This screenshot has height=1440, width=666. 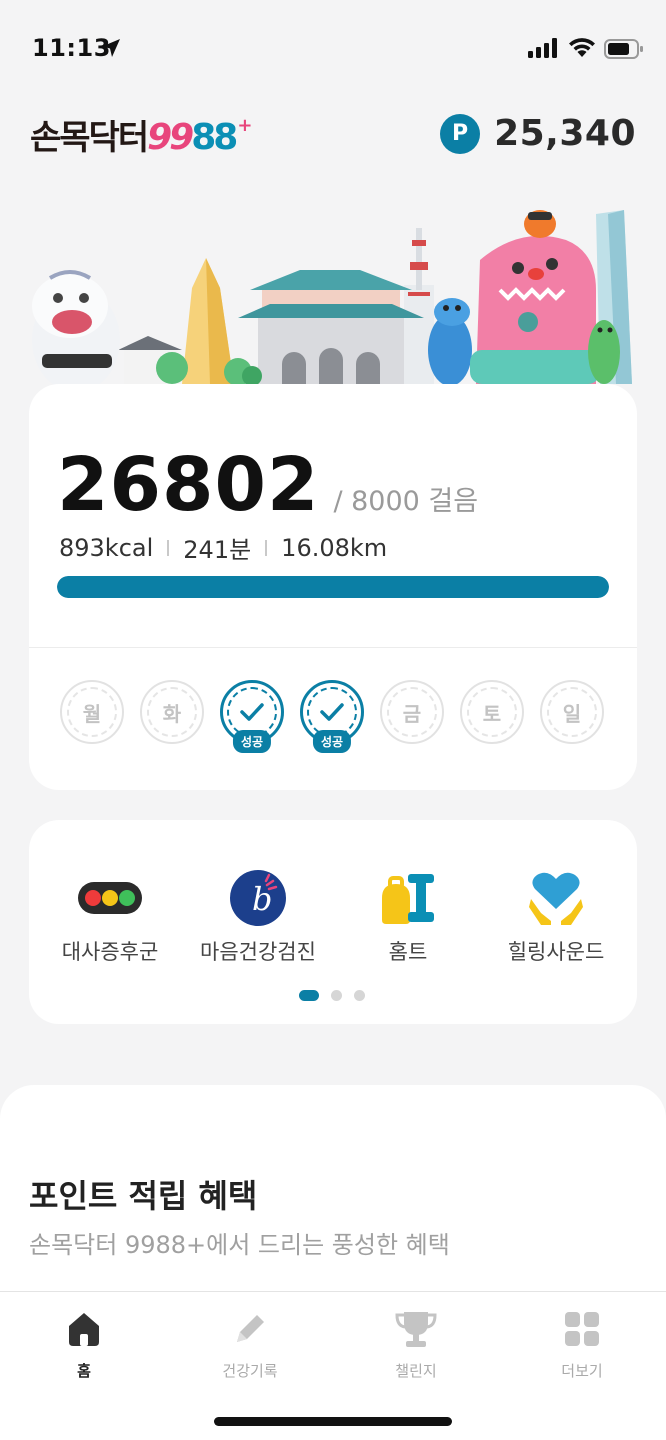 I want to click on logo-korean-text: 손목닥터, so click(x=89, y=138).